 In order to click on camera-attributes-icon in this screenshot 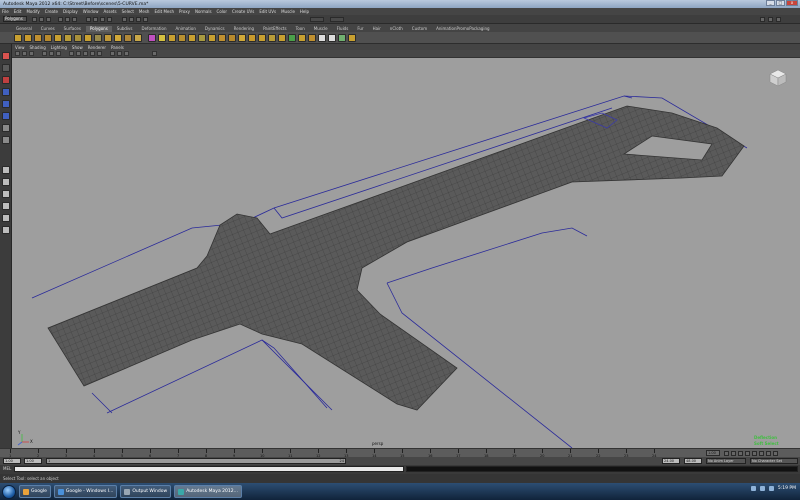, I will do `click(17, 53)`.